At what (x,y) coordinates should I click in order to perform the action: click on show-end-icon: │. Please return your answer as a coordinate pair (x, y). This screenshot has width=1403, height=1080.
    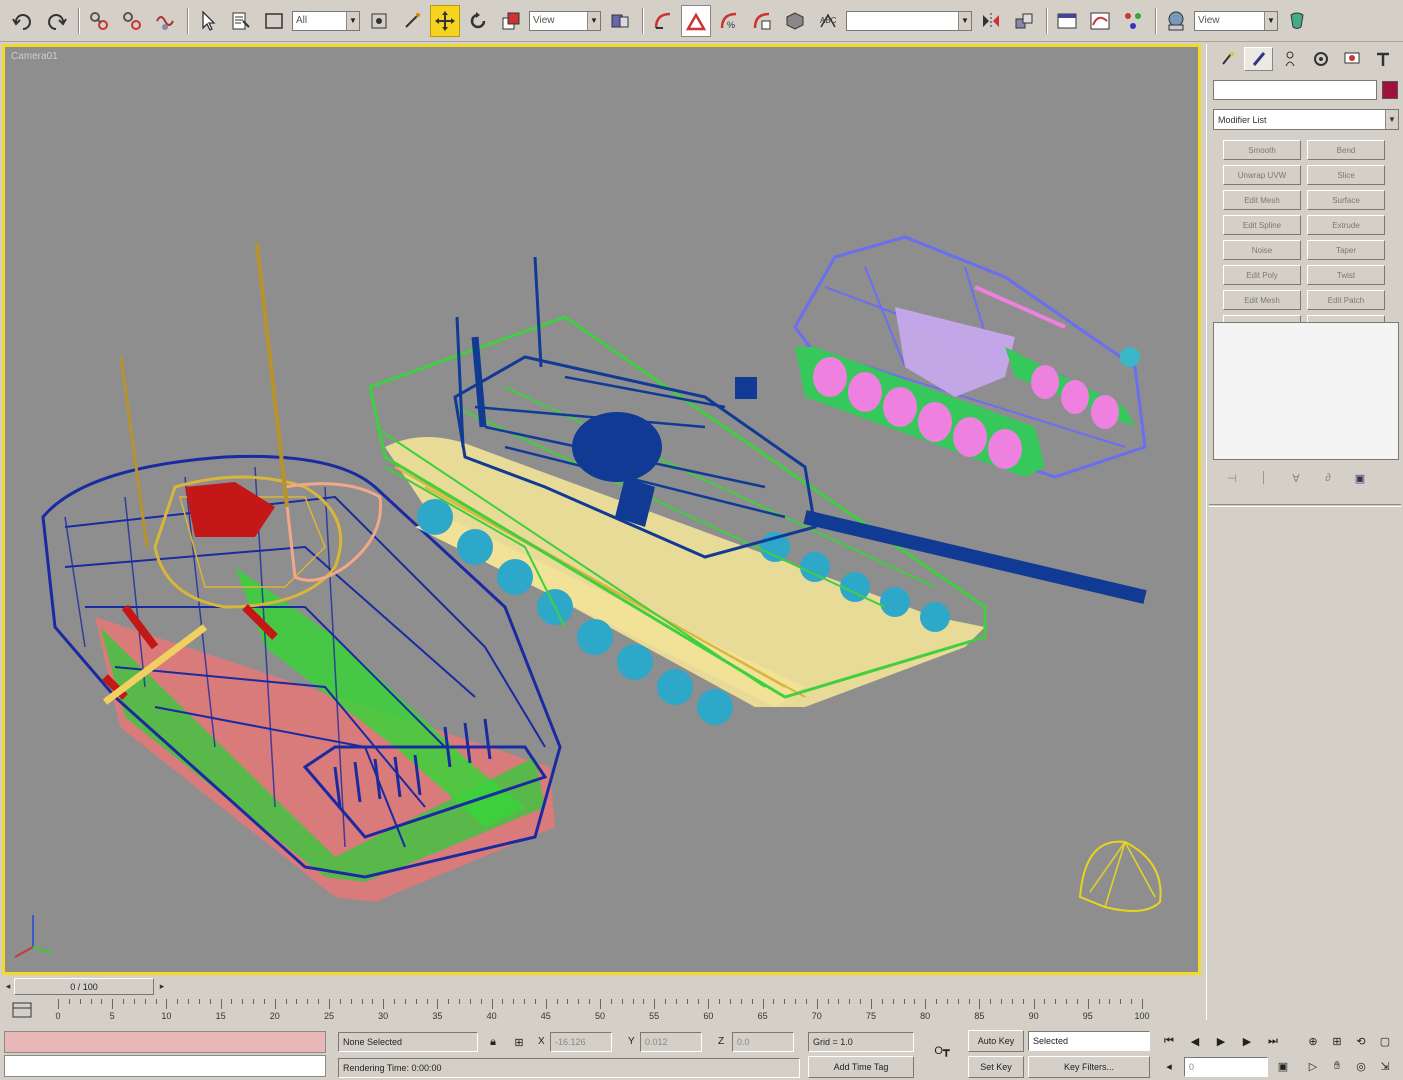
    Looking at the image, I should click on (1264, 478).